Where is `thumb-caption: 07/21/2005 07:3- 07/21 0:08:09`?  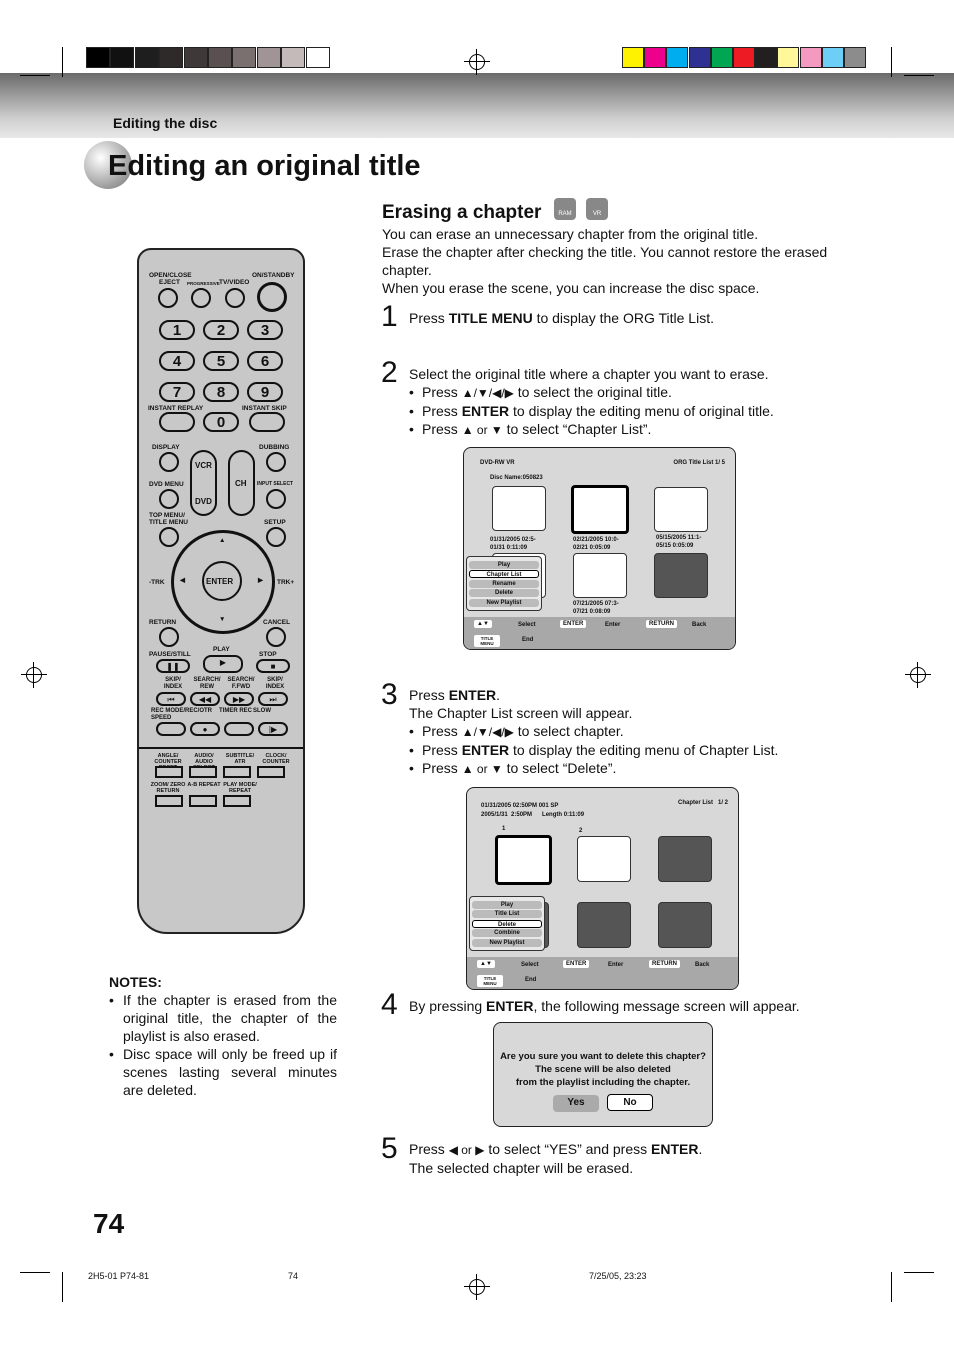
thumb-caption: 07/21/2005 07:3- 07/21 0:08:09 is located at coordinates (596, 608).